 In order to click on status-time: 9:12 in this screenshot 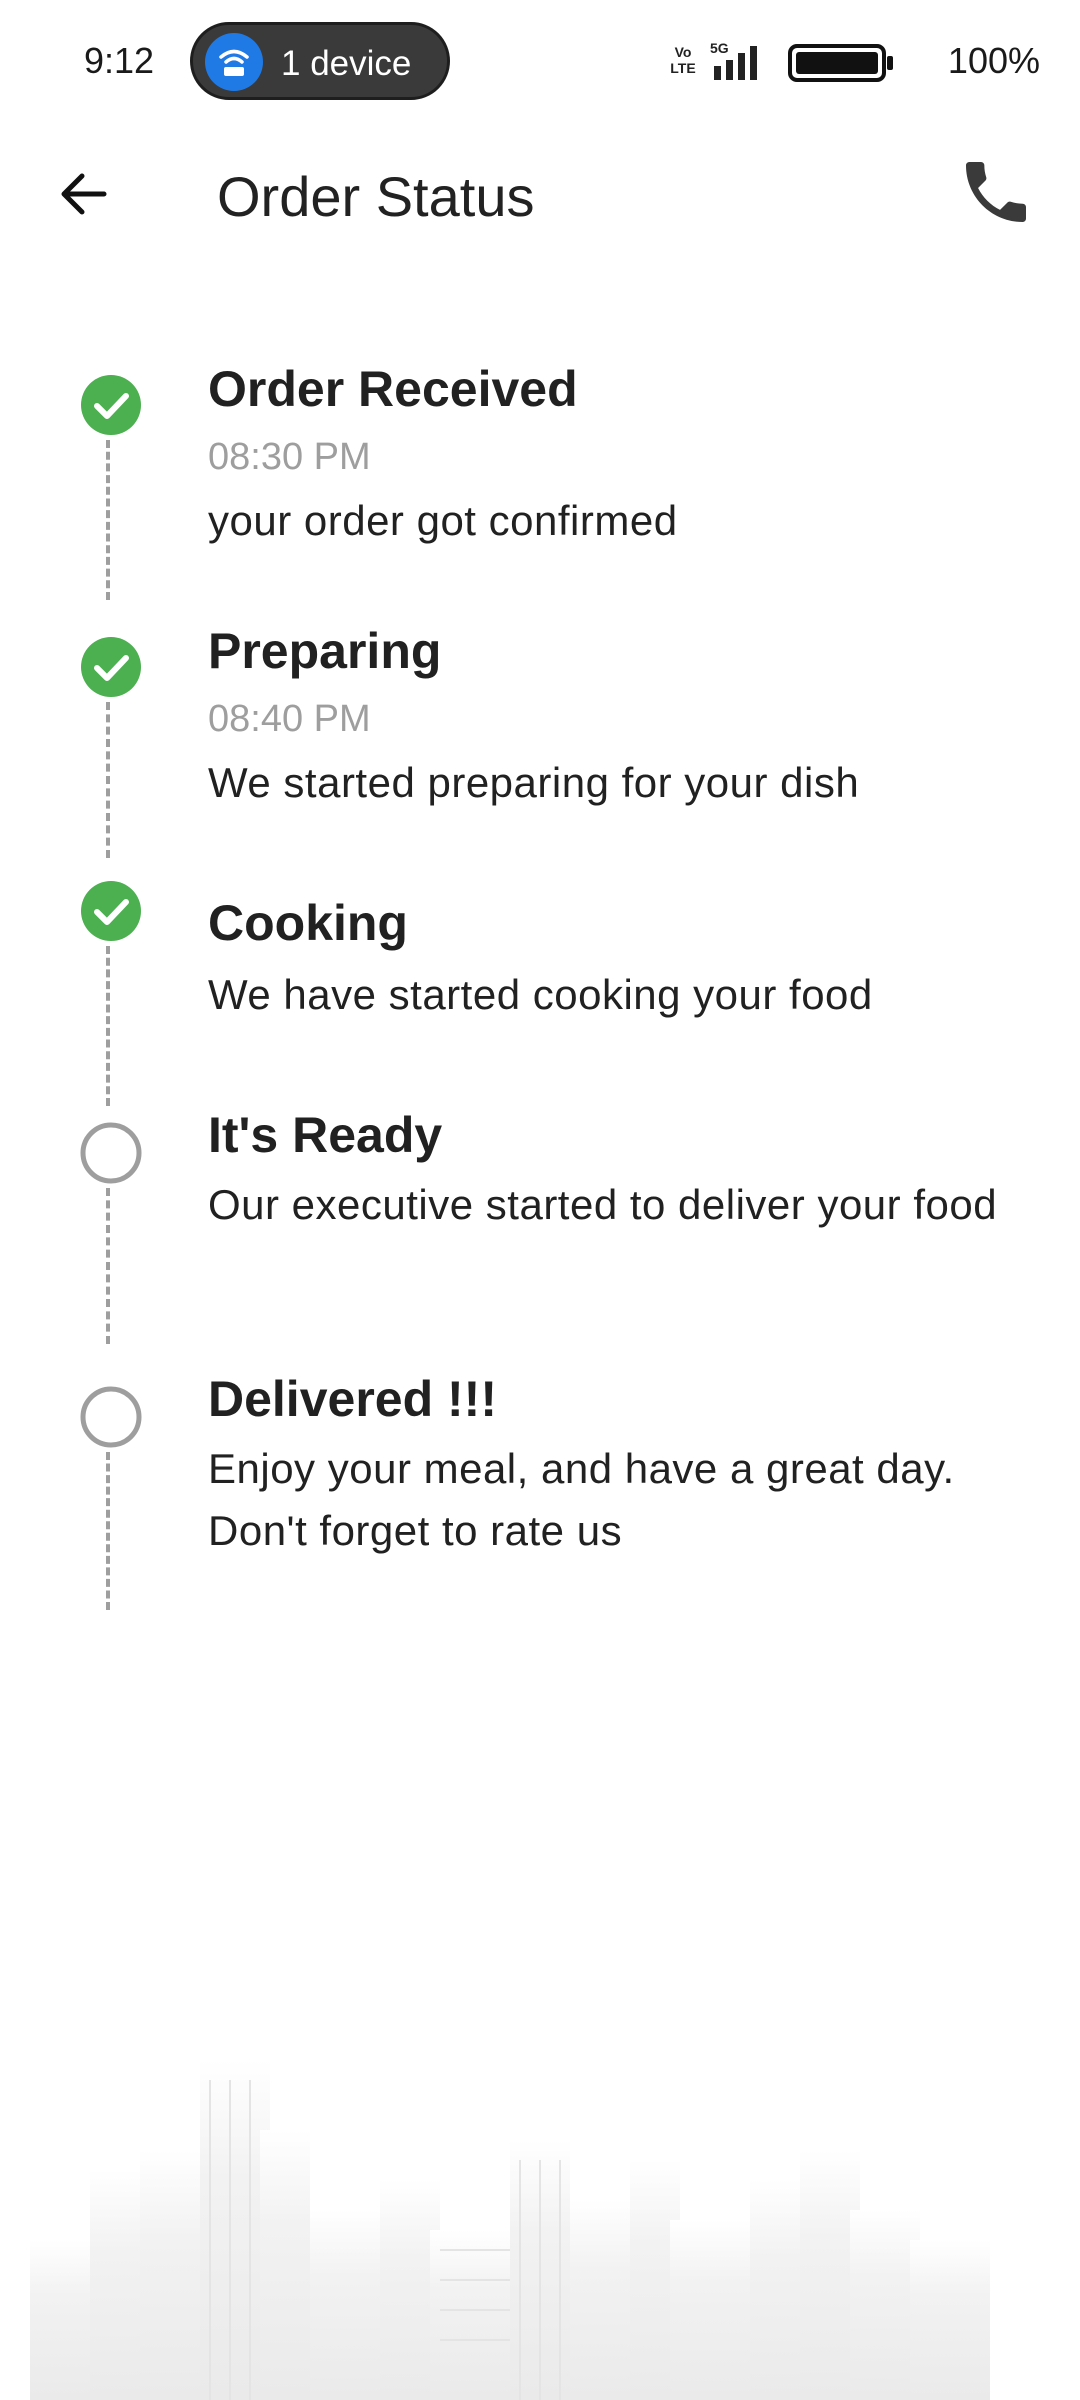, I will do `click(119, 60)`.